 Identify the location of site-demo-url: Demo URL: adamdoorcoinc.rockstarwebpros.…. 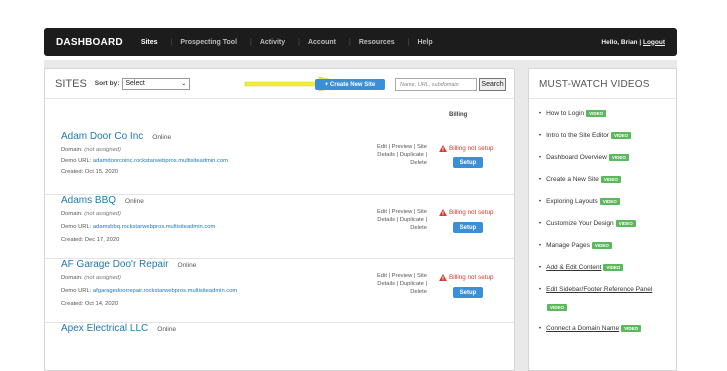
(144, 161).